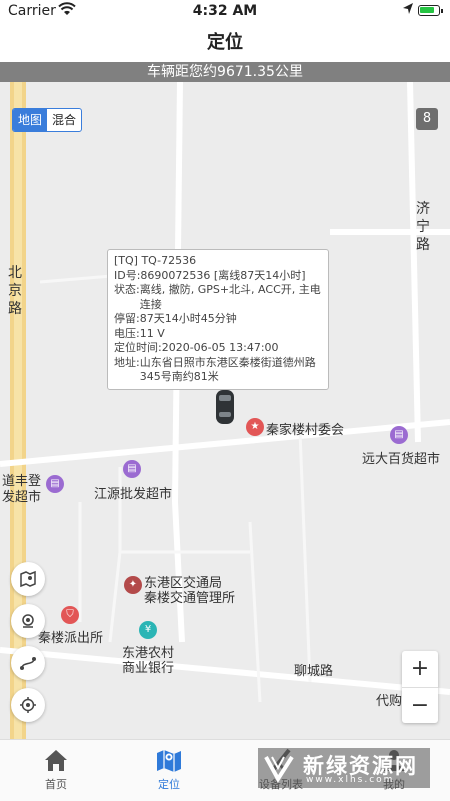  I want to click on government-icon: ✦, so click(133, 585).